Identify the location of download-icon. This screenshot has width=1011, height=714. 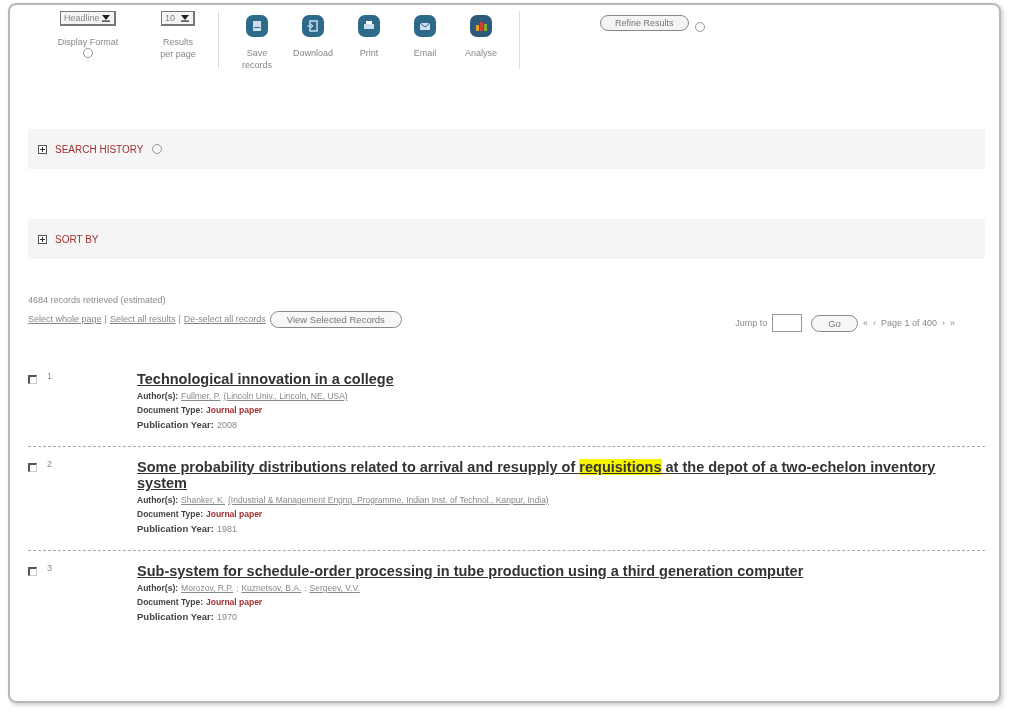
(313, 26).